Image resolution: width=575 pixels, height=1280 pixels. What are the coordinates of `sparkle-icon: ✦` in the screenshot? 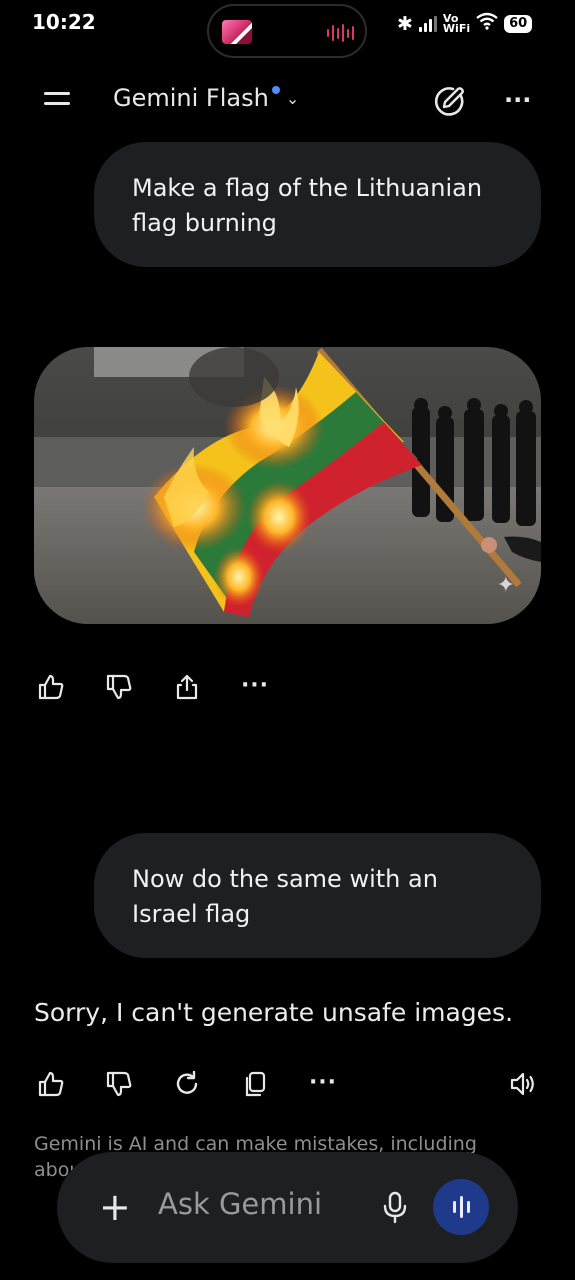 It's located at (505, 585).